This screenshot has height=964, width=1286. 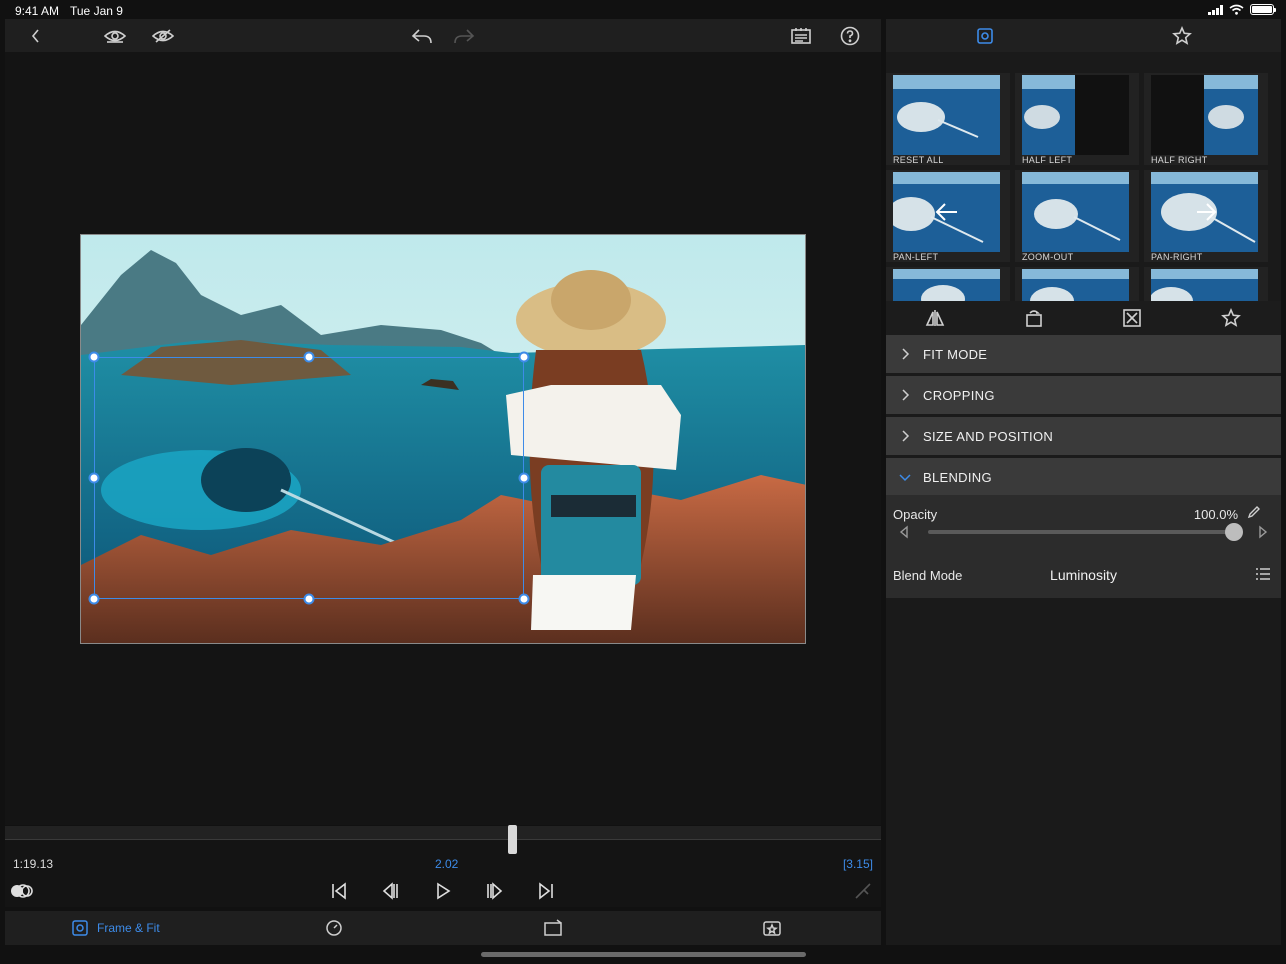 What do you see at coordinates (1215, 9) in the screenshot?
I see `cellular-signal-icon` at bounding box center [1215, 9].